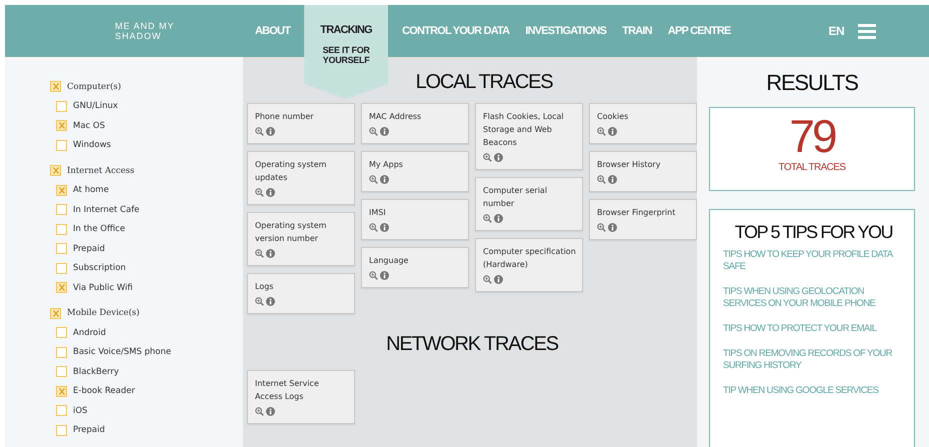  What do you see at coordinates (122, 352) in the screenshot?
I see `filter-label: Basic Voice/SMS phone` at bounding box center [122, 352].